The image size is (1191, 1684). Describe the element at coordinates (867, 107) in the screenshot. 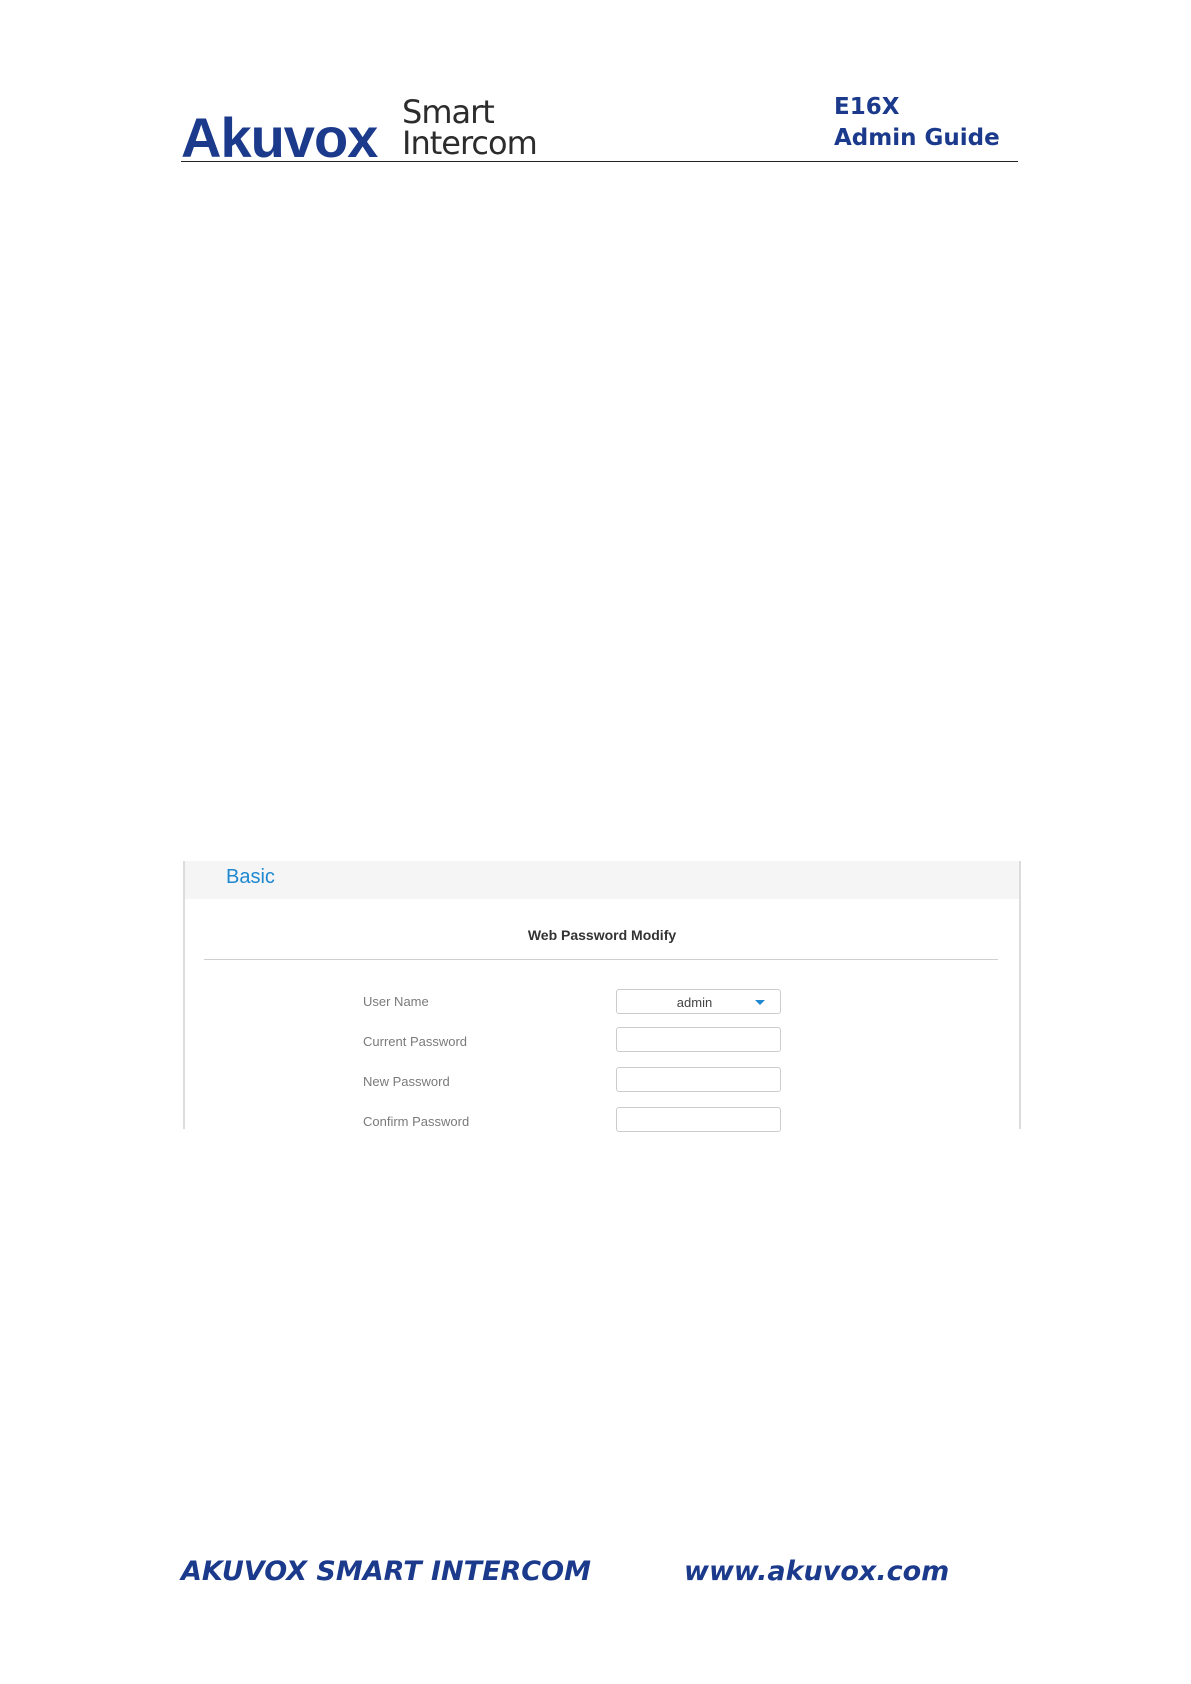

I see `doc-model: E16X` at that location.